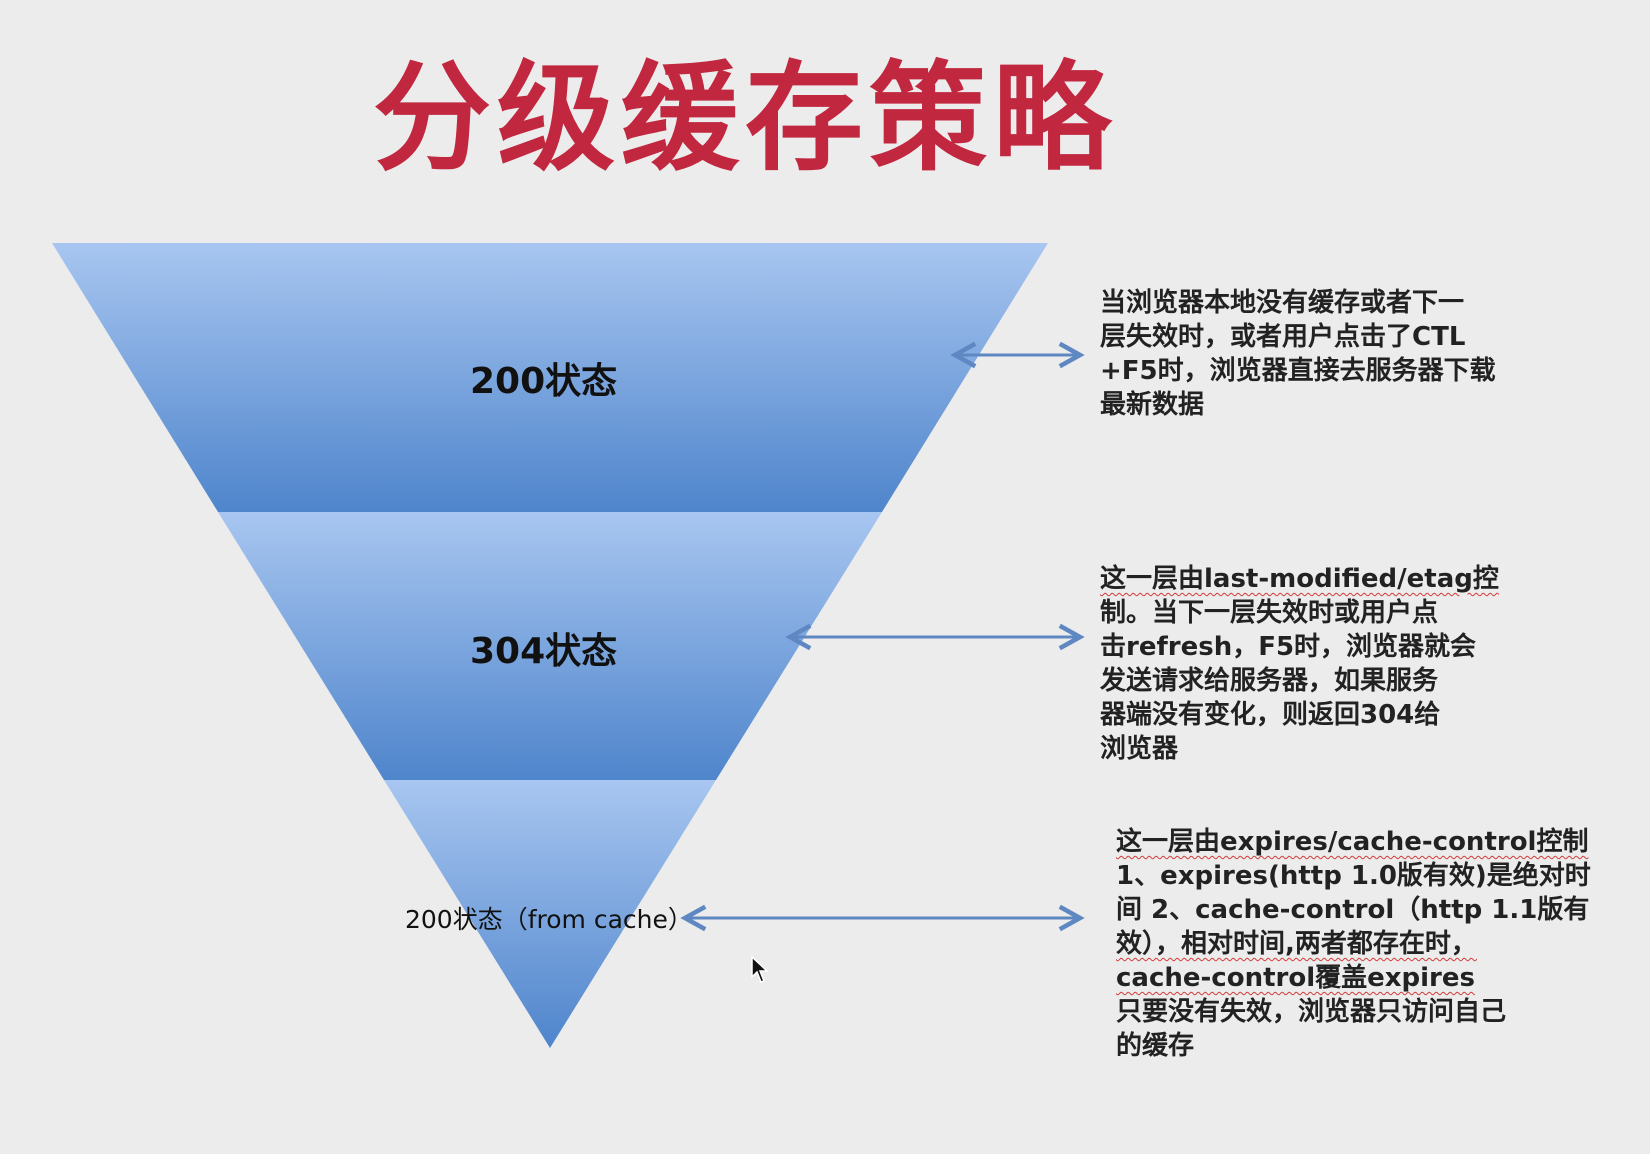  Describe the element at coordinates (1269, 681) in the screenshot. I see `note-line: 发送请求给服务器，如果服务` at that location.